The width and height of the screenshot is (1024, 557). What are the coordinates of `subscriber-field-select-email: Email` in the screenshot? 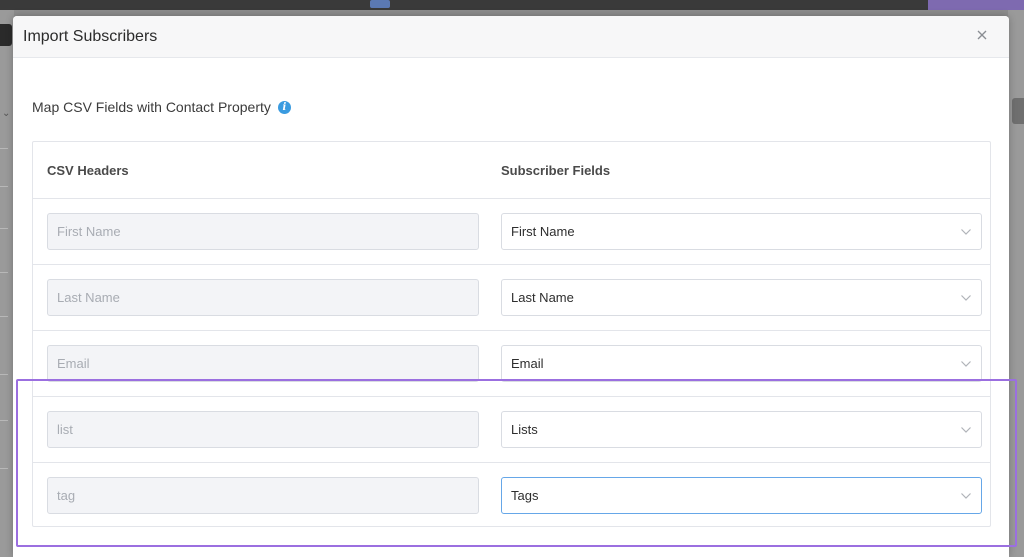 It's located at (741, 363).